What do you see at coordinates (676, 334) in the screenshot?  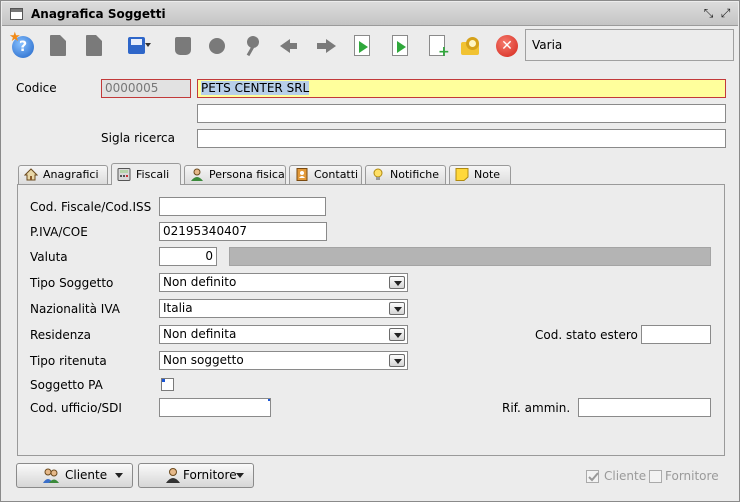 I see `cod-stato-estero-field` at bounding box center [676, 334].